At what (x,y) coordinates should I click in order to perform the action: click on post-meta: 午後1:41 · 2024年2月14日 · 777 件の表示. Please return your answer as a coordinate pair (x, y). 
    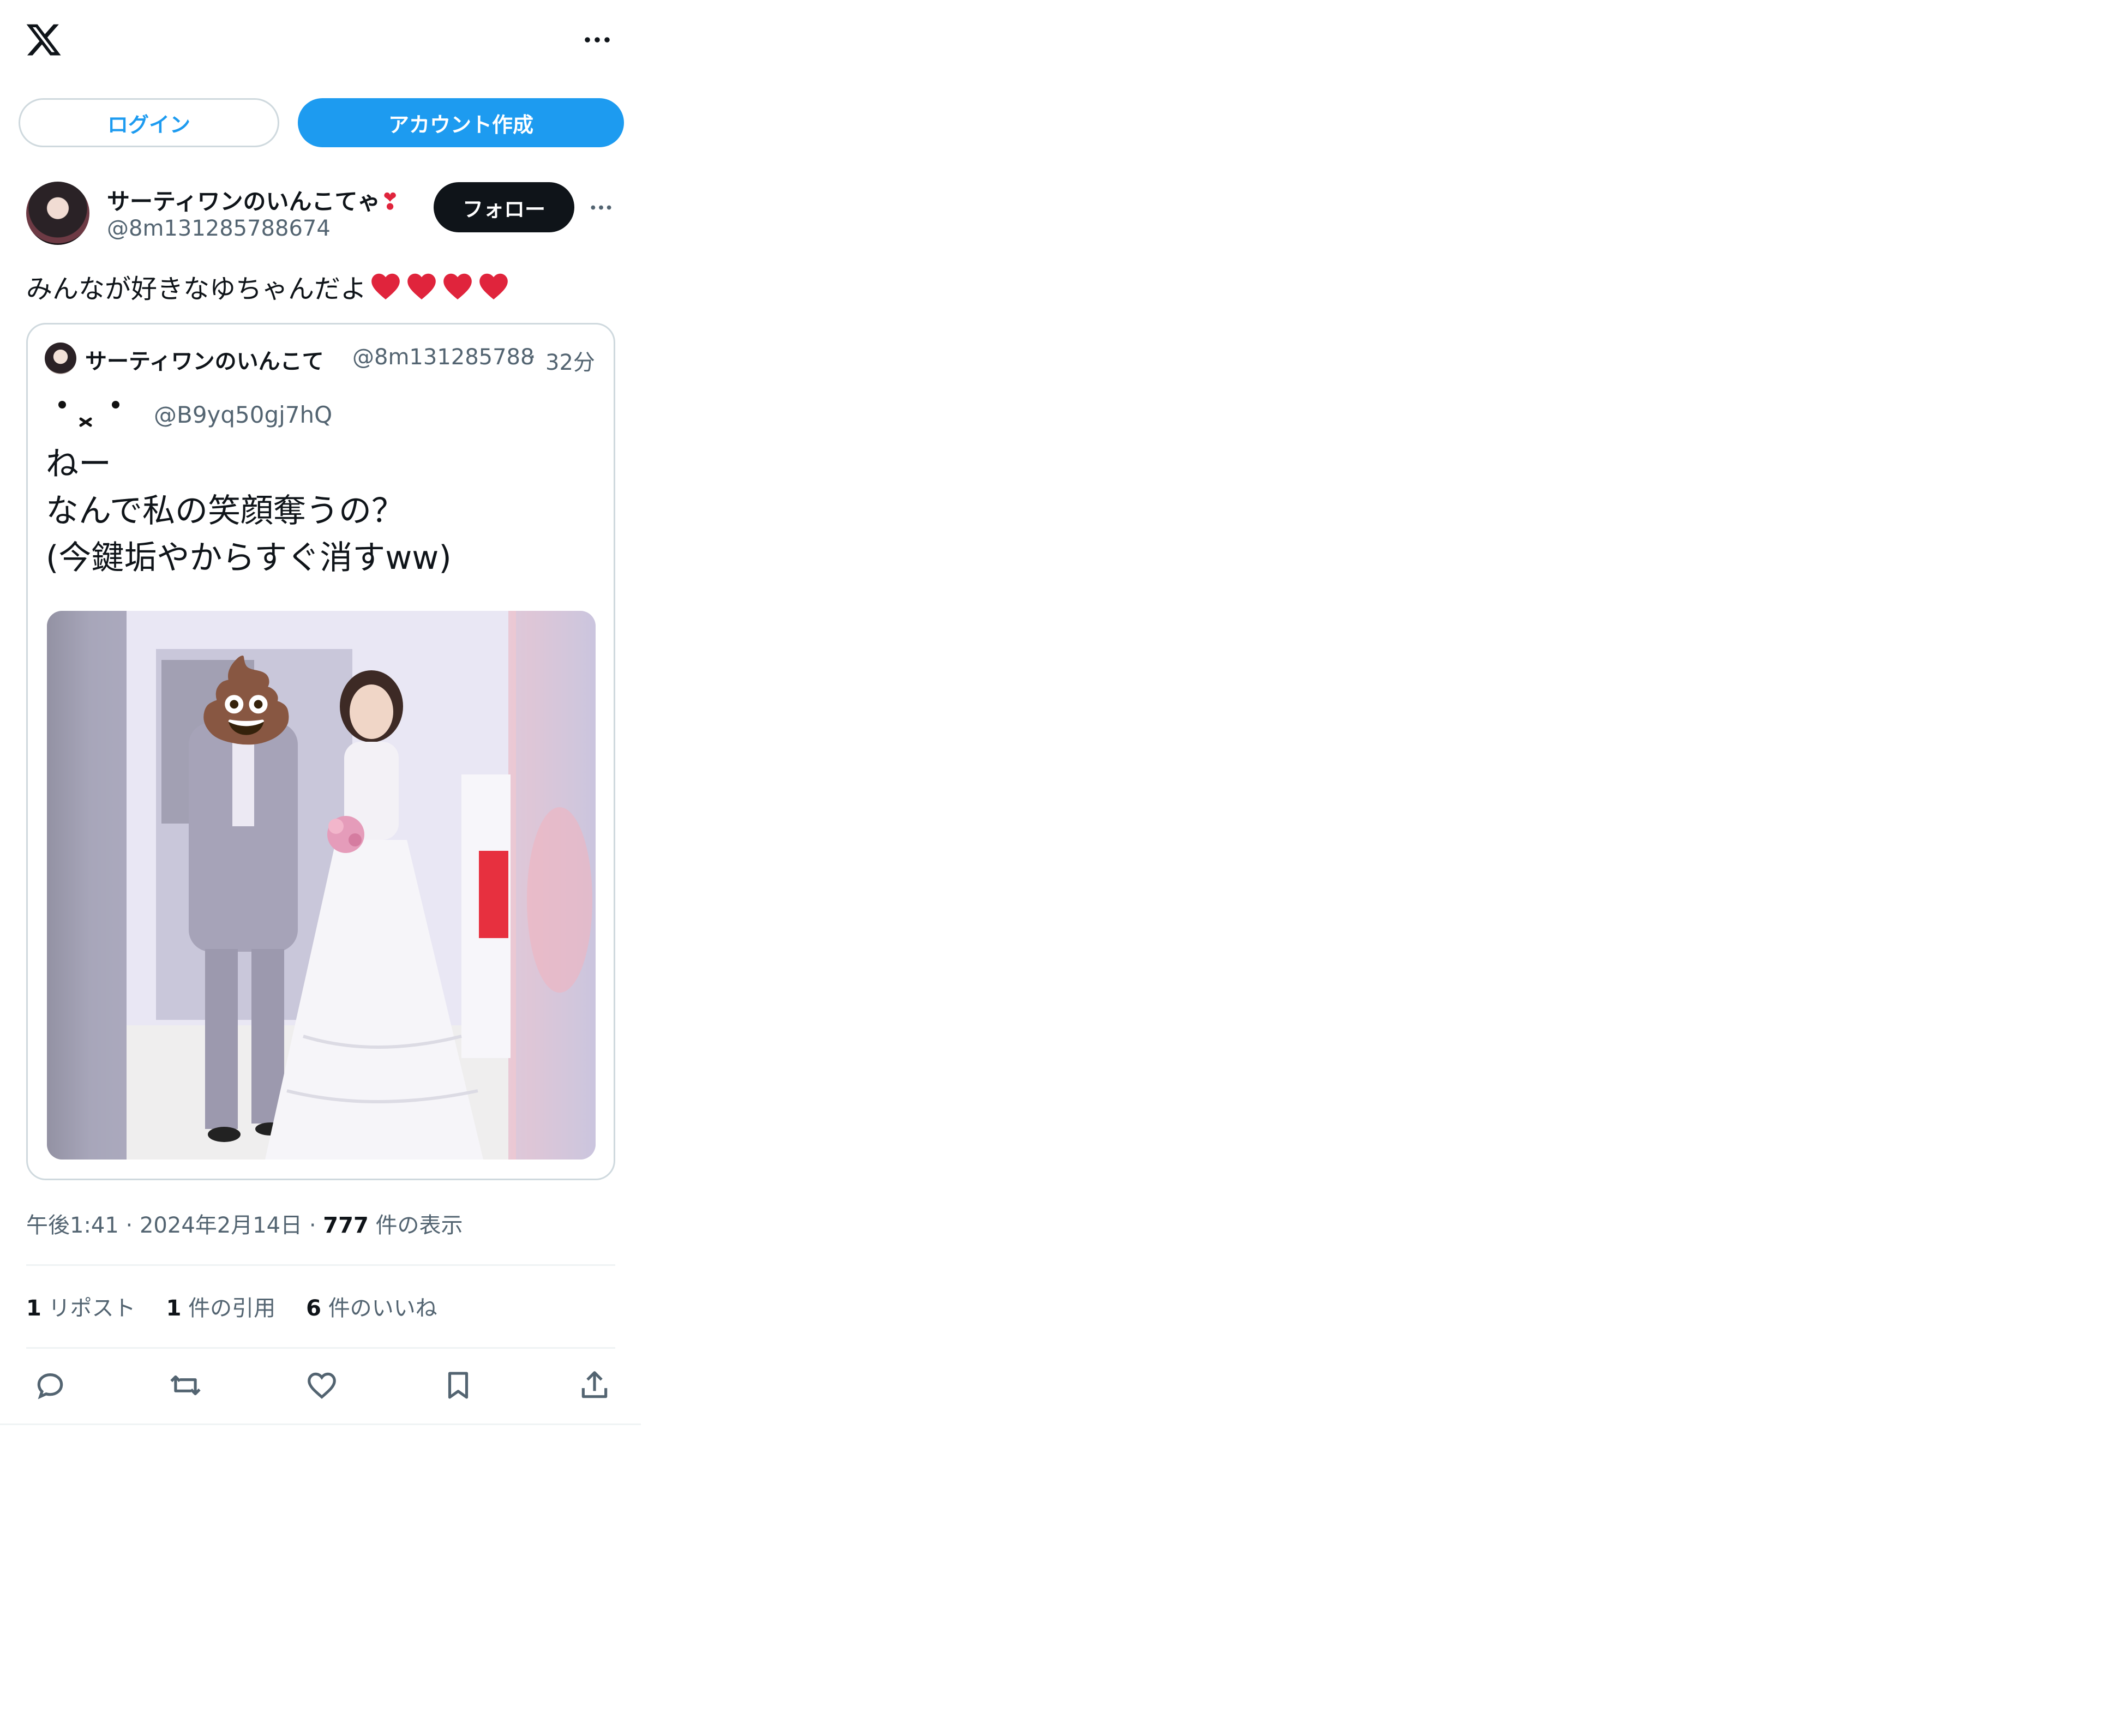
    Looking at the image, I should click on (245, 1223).